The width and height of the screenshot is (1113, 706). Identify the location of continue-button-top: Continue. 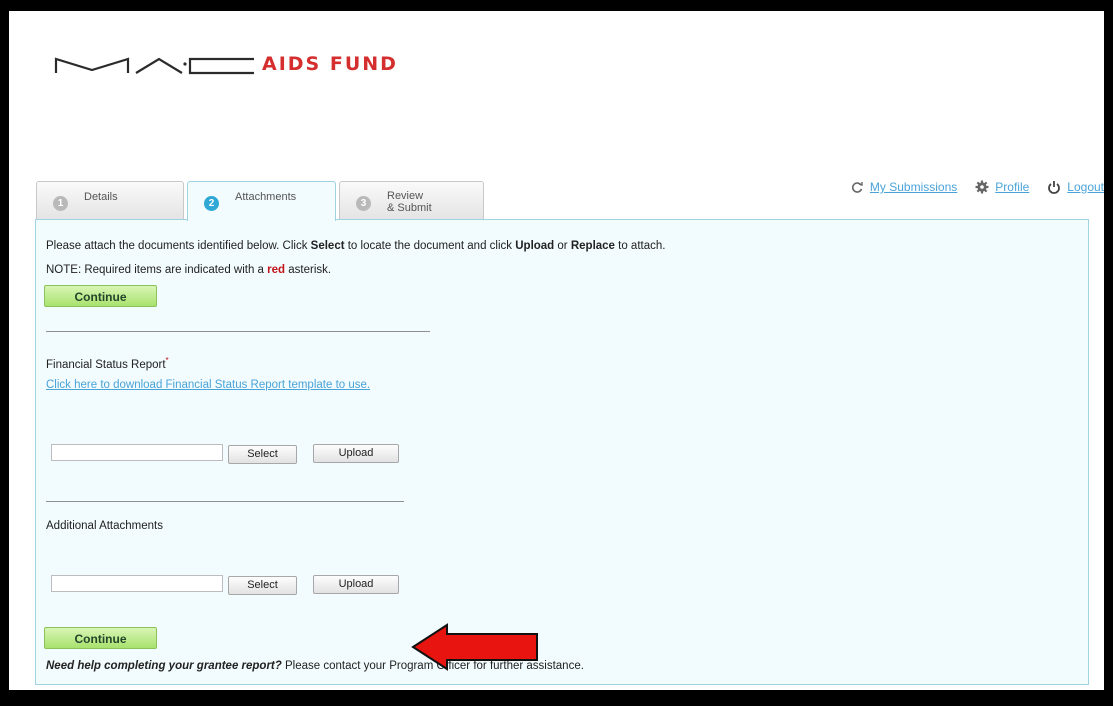
(100, 296).